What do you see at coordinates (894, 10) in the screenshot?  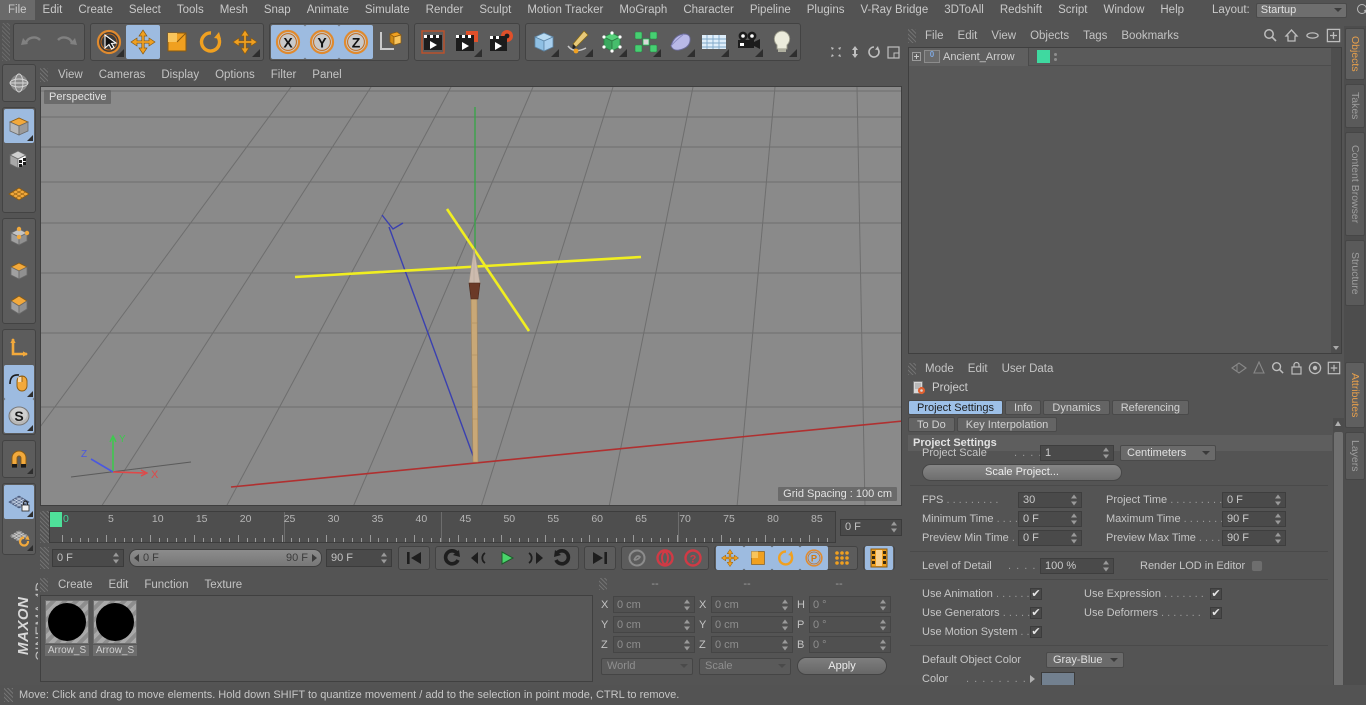 I see `menu-item-v-ray-bridge: V-Ray Bridge` at bounding box center [894, 10].